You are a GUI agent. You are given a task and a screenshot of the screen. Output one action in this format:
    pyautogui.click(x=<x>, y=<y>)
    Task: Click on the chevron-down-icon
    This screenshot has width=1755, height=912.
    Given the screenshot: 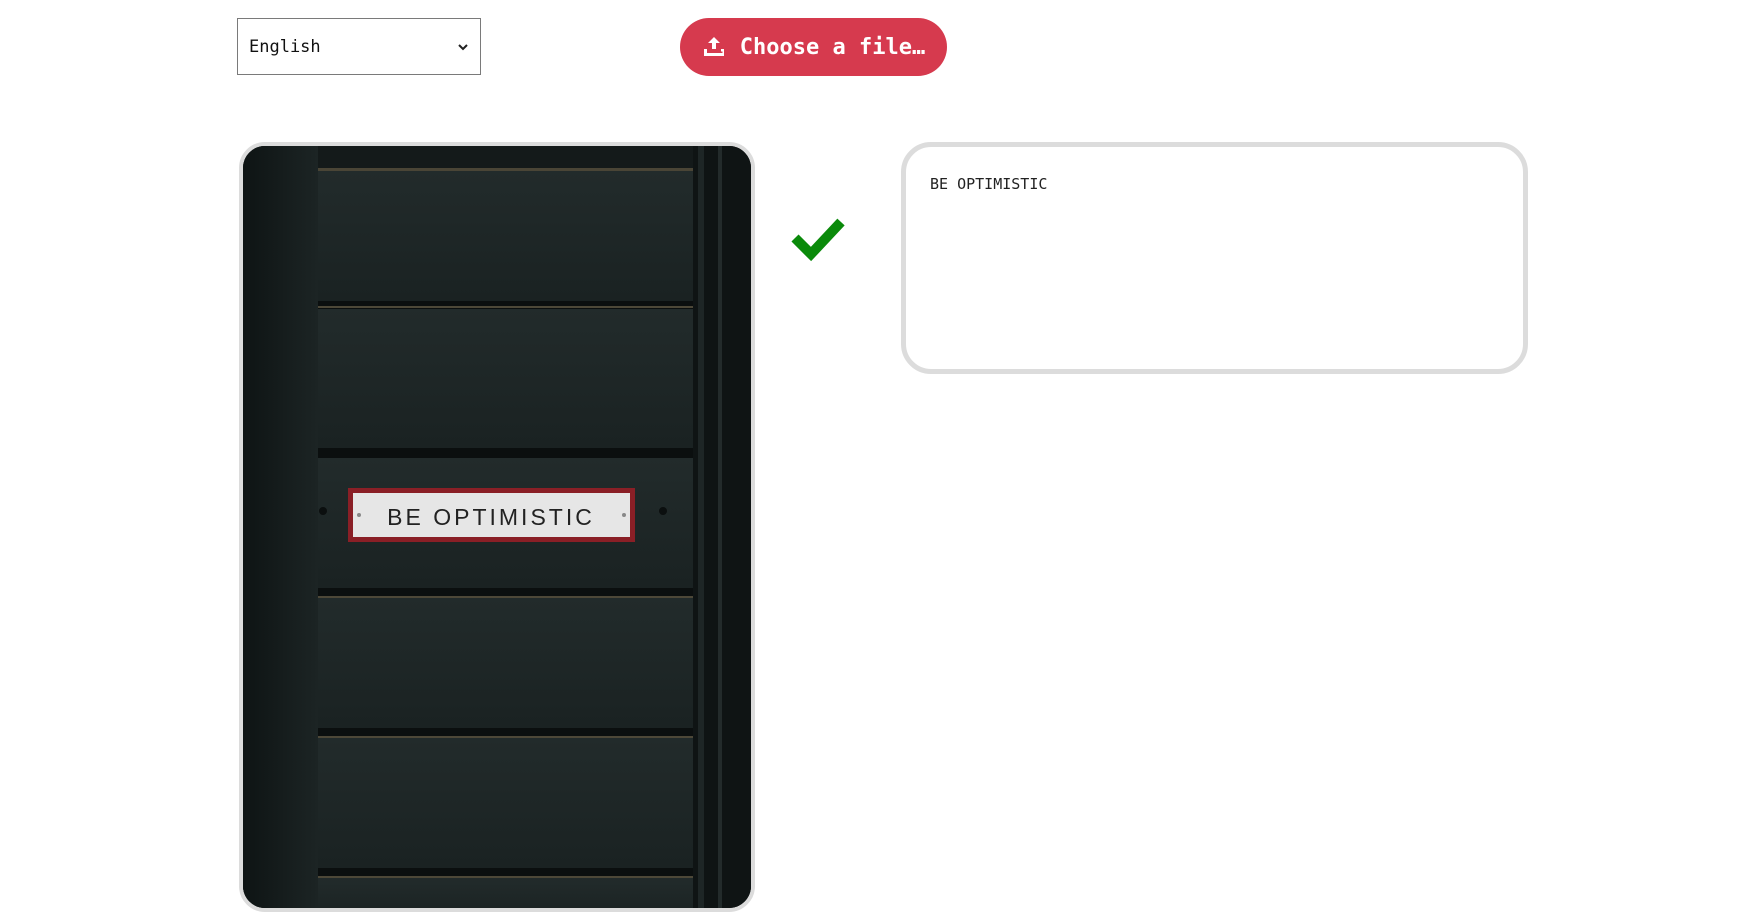 What is the action you would take?
    pyautogui.click(x=463, y=47)
    